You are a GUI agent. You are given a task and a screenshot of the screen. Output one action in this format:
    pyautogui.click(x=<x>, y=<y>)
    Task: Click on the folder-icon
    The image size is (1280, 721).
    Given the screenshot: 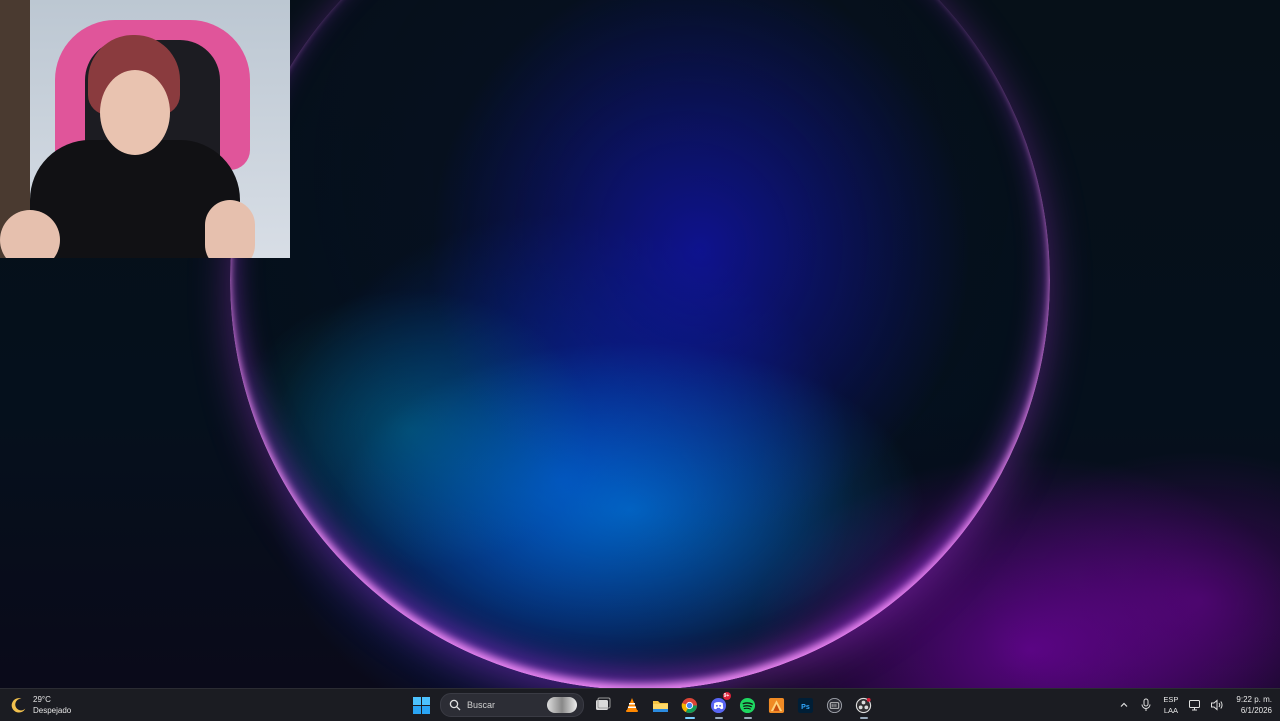 What is the action you would take?
    pyautogui.click(x=660, y=706)
    